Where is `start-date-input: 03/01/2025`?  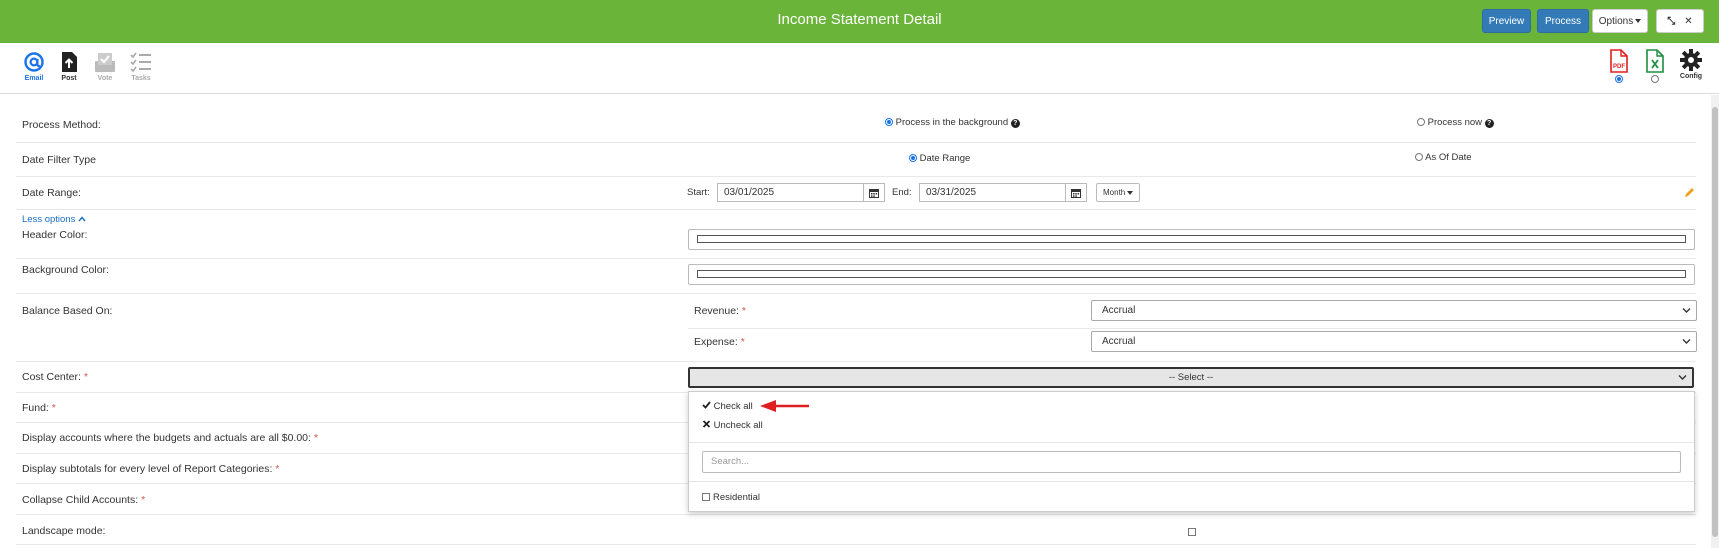
start-date-input: 03/01/2025 is located at coordinates (798, 192).